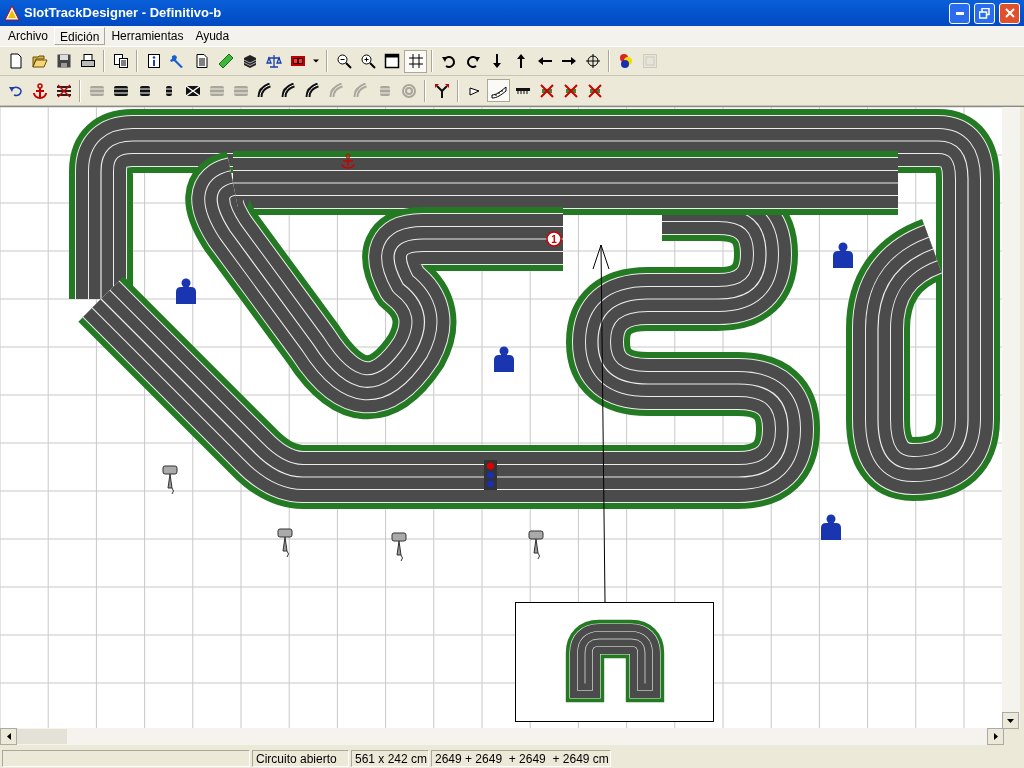  I want to click on crosshair-icon, so click(592, 61).